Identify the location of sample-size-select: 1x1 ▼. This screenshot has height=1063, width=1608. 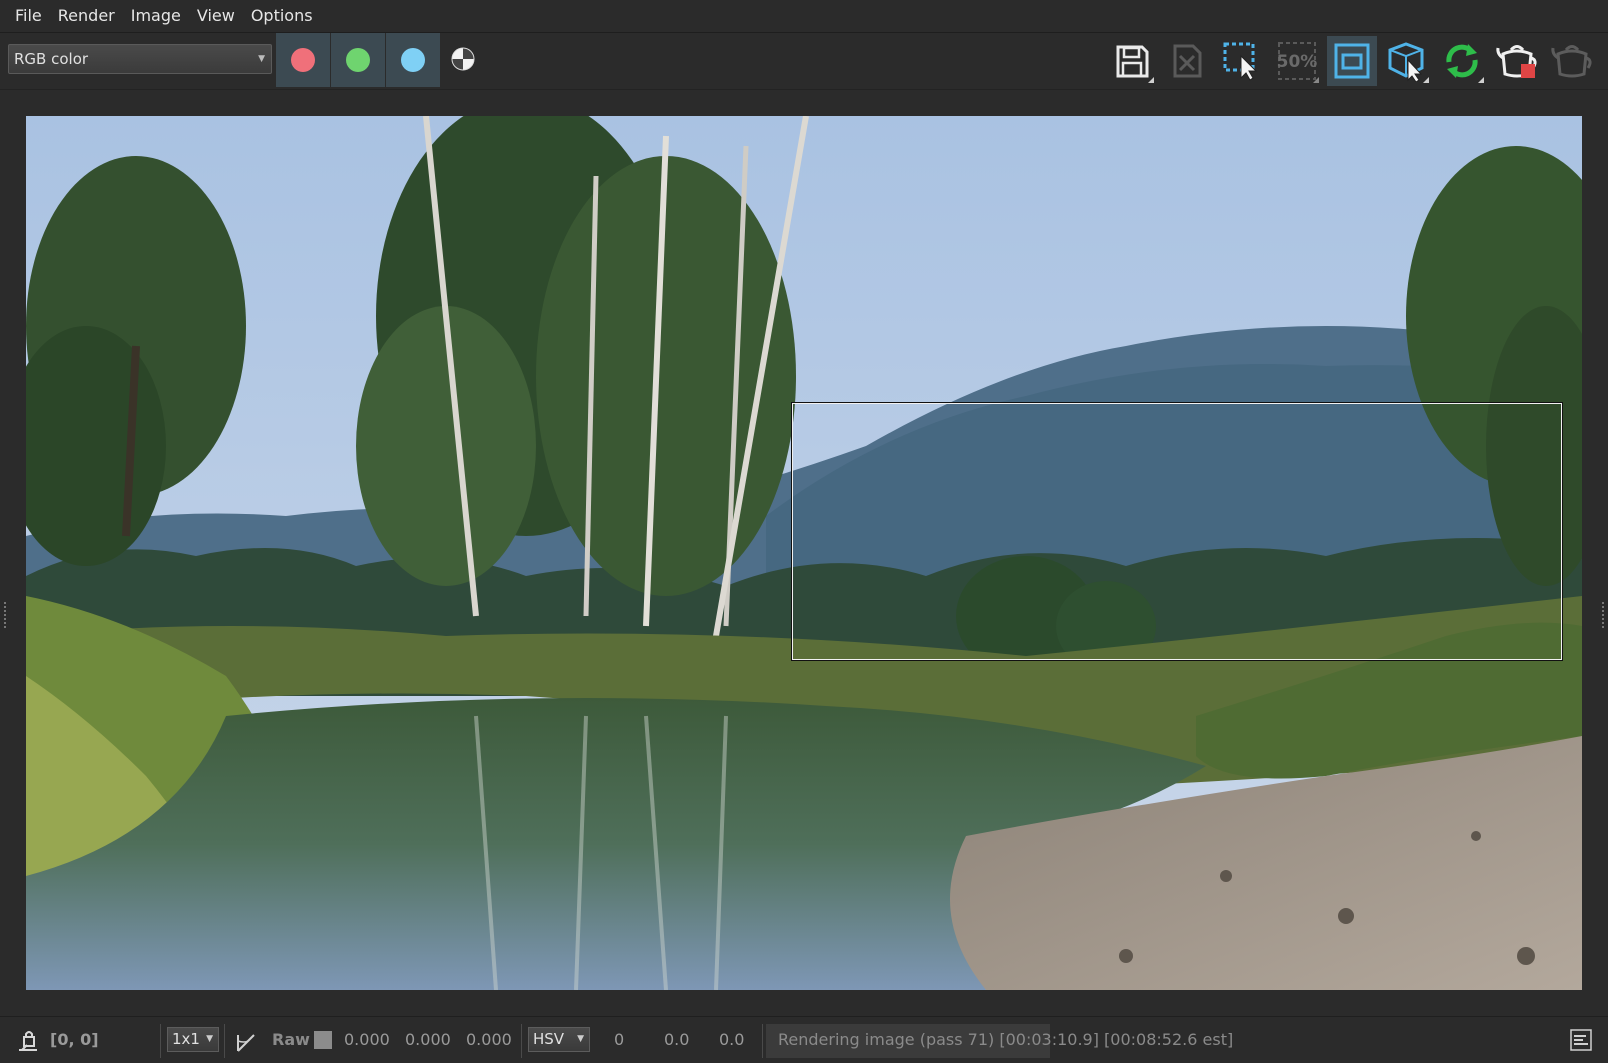
(193, 1039).